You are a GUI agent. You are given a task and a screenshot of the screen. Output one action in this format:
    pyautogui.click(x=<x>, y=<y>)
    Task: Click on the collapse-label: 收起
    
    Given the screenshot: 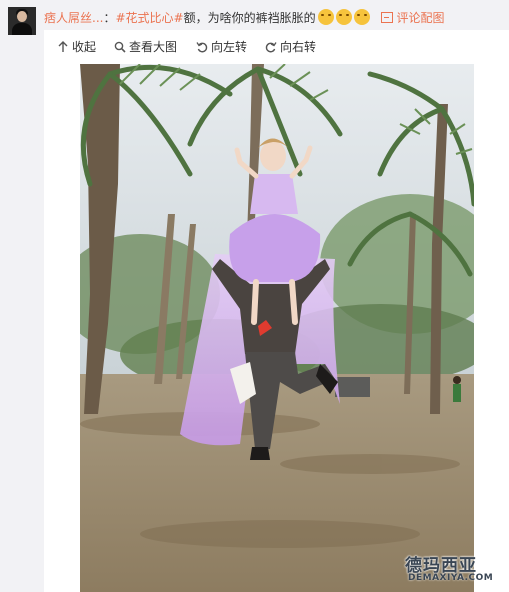 What is the action you would take?
    pyautogui.click(x=84, y=47)
    